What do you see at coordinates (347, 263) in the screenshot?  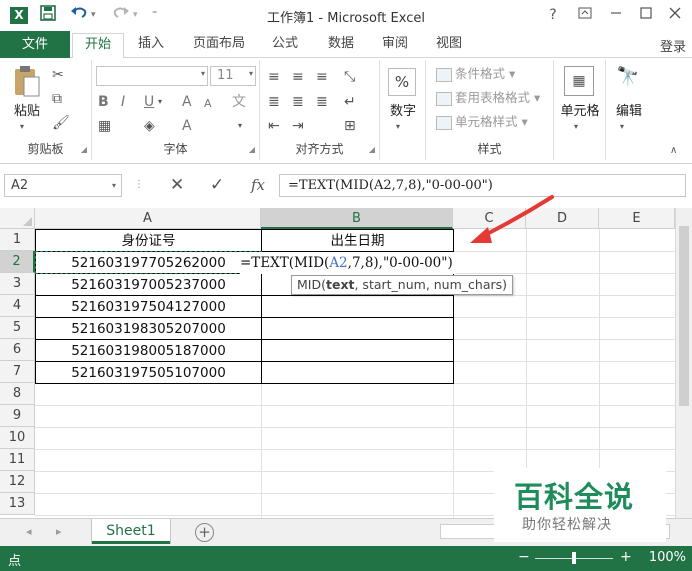 I see `cell-b2-edit-text: =TEXT(MID(A2,7,8),"0-00-00")` at bounding box center [347, 263].